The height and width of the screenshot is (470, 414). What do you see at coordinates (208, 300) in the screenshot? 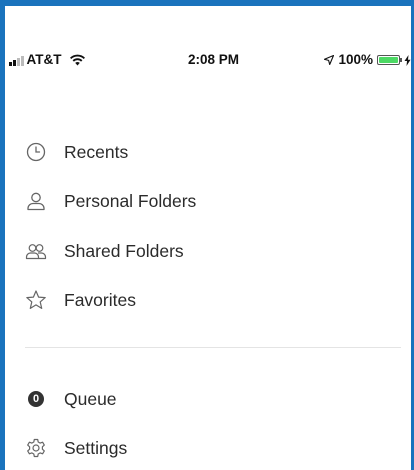
I see `menu-item-favorites: Favorites` at bounding box center [208, 300].